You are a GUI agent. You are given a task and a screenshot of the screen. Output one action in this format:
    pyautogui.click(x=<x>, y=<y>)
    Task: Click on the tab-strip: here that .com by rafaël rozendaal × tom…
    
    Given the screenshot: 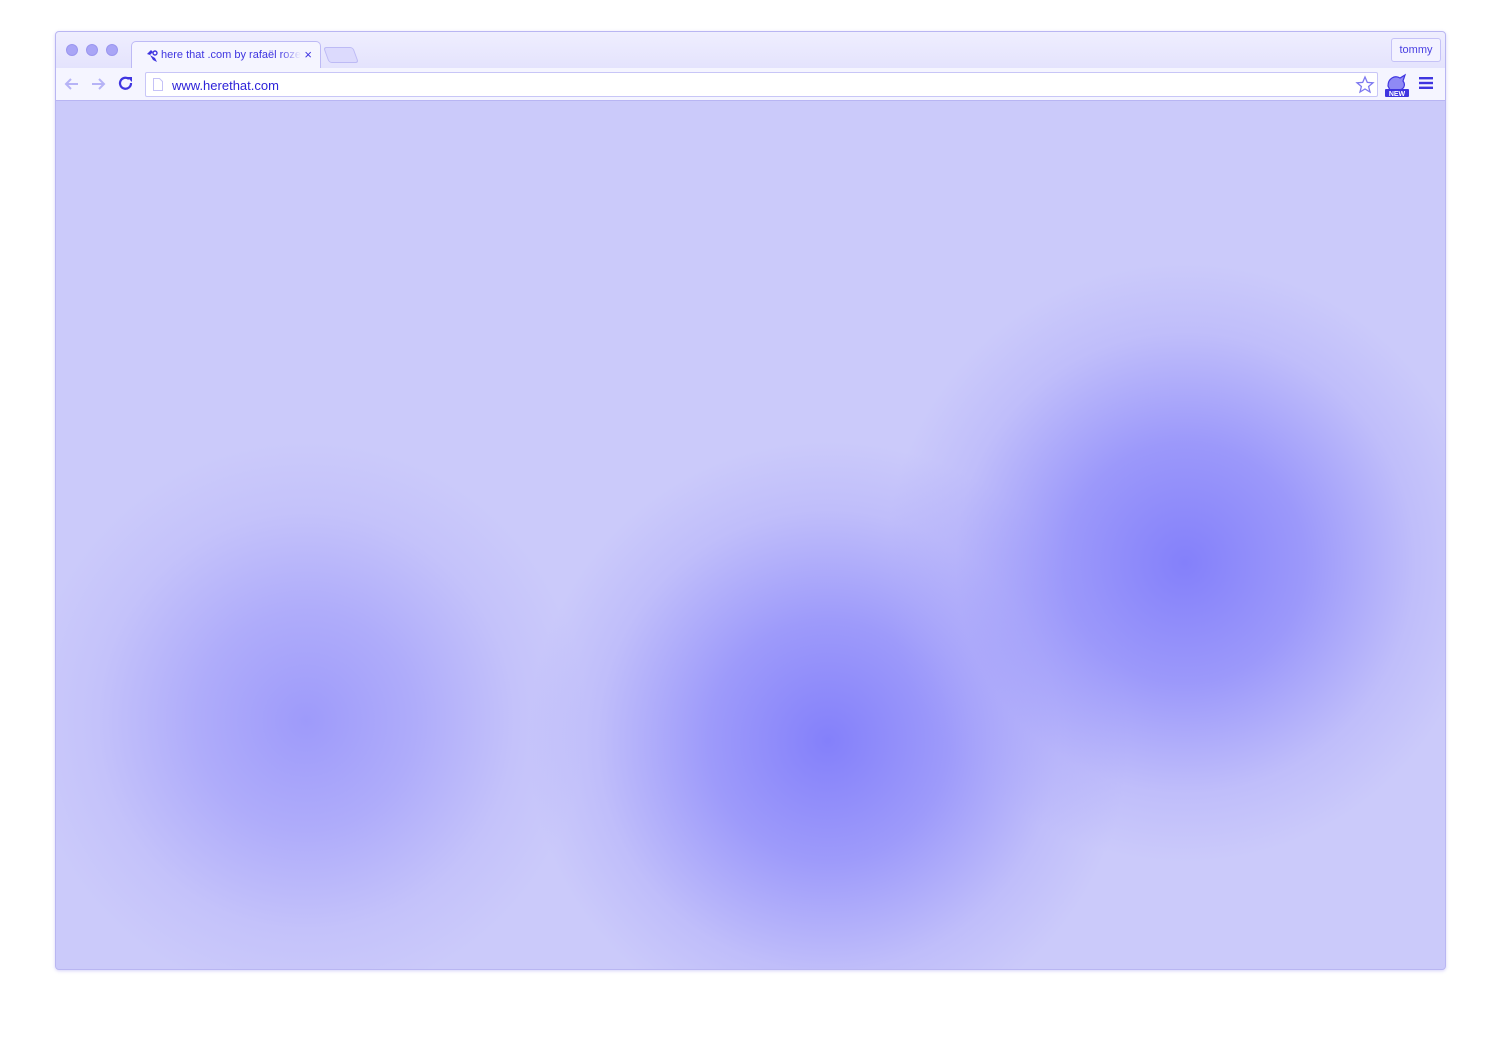 What is the action you would take?
    pyautogui.click(x=750, y=50)
    